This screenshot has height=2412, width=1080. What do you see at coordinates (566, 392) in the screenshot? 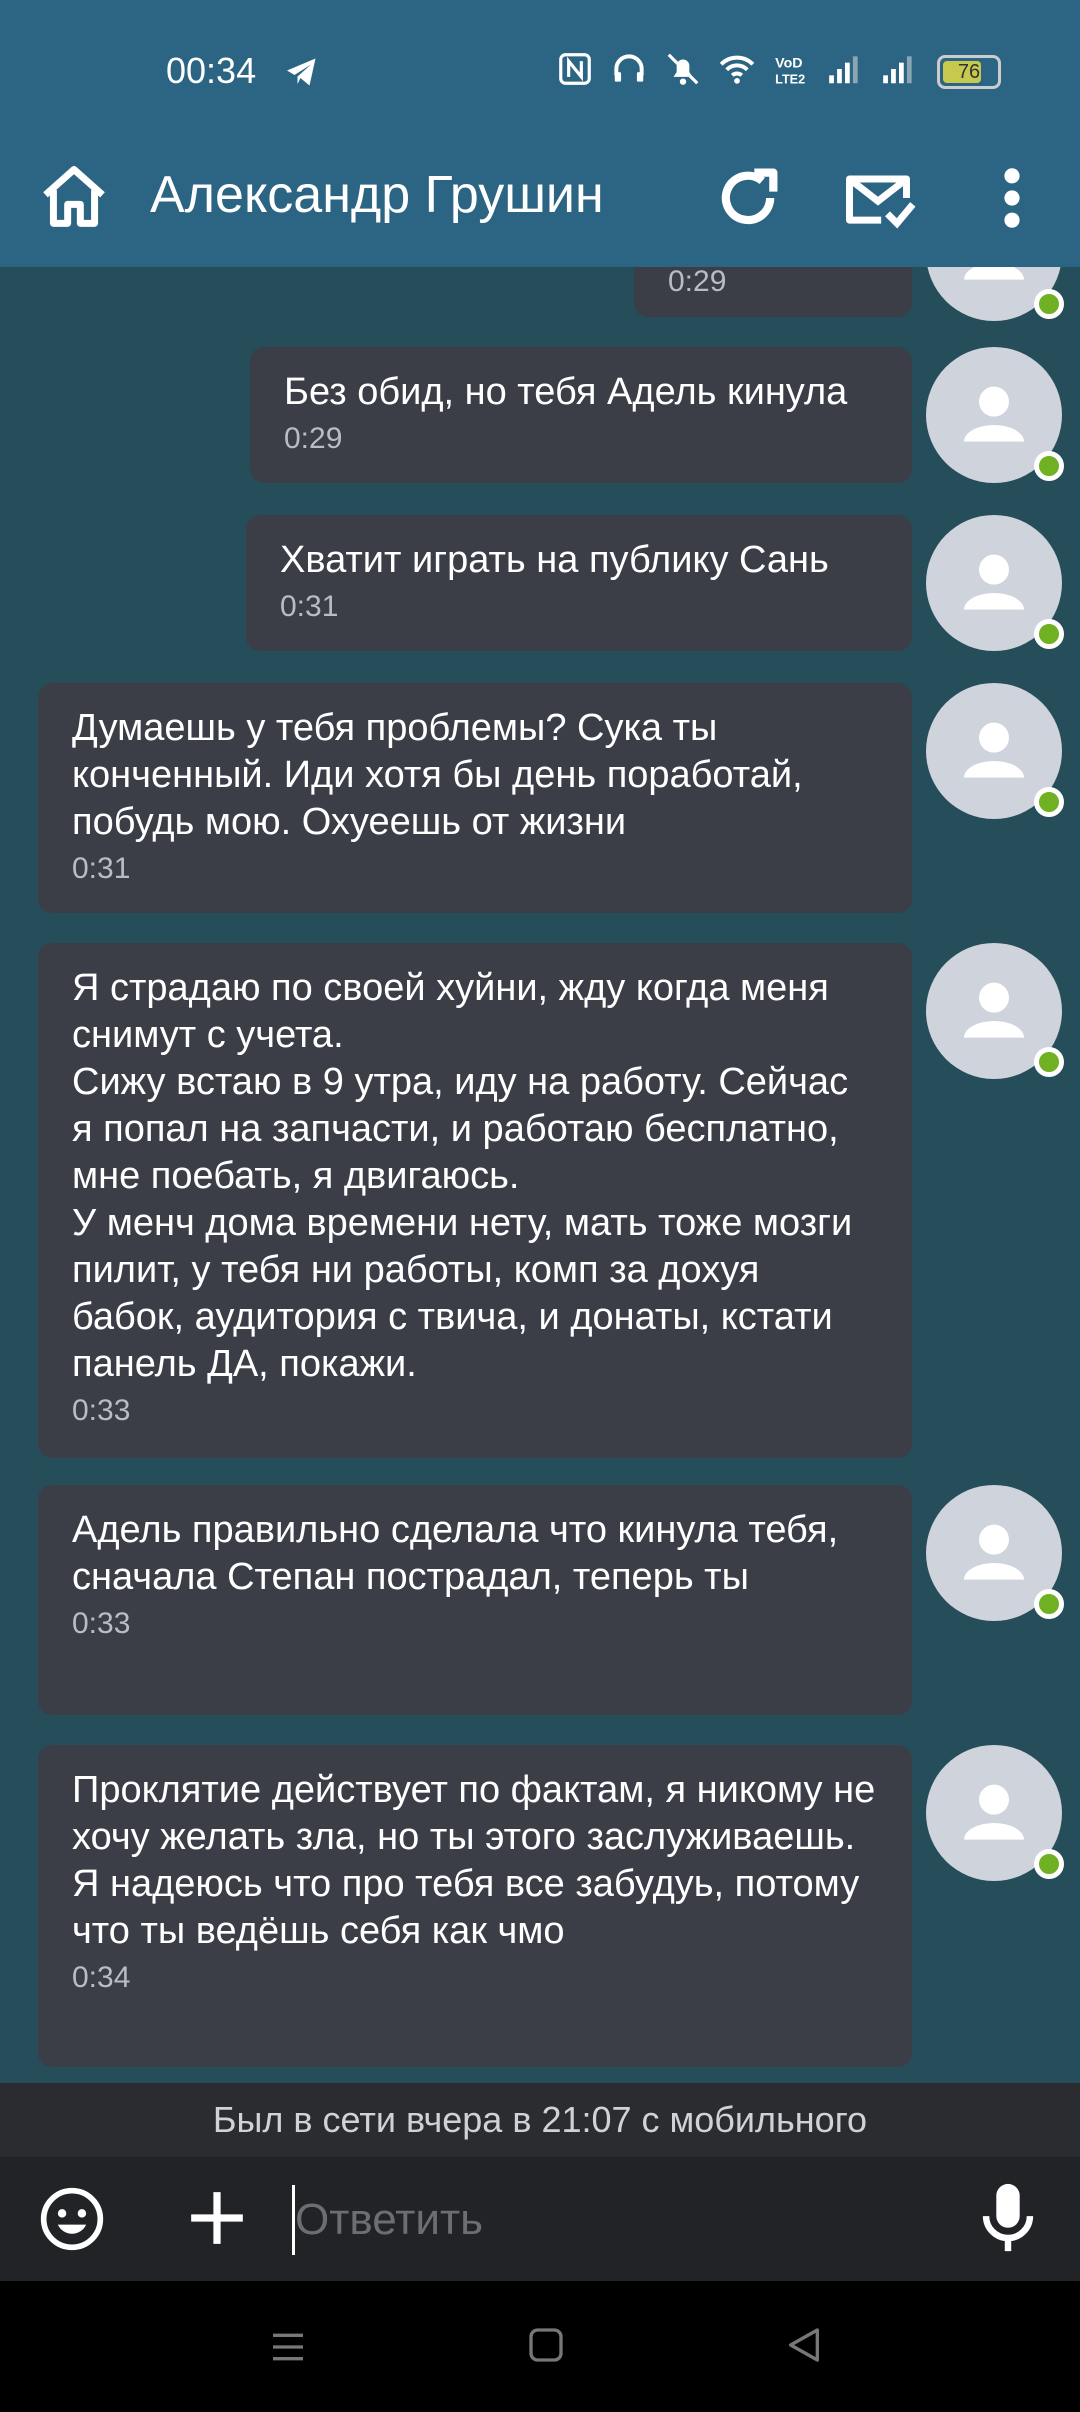
I see `message-text: Без обид, но тебя Адель кинула` at bounding box center [566, 392].